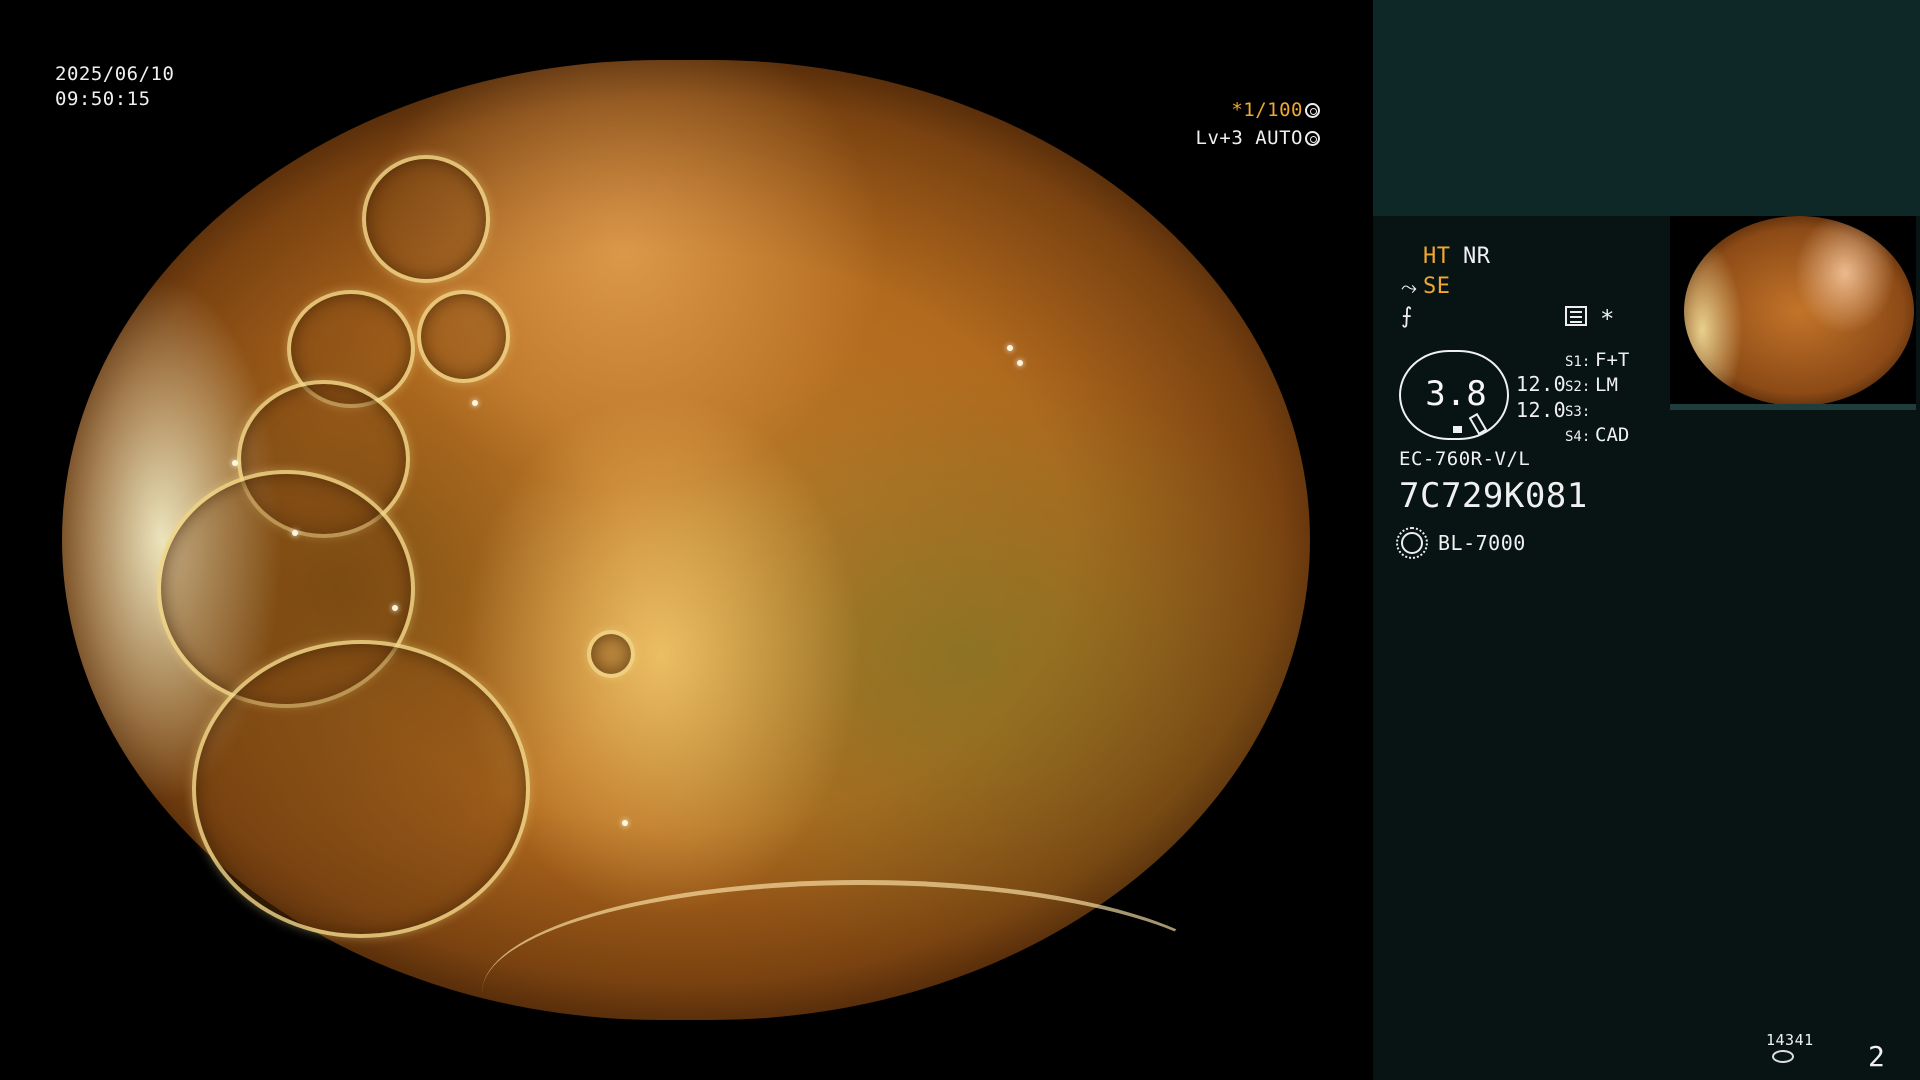  I want to click on gauge-display: 3.8, so click(1454, 395).